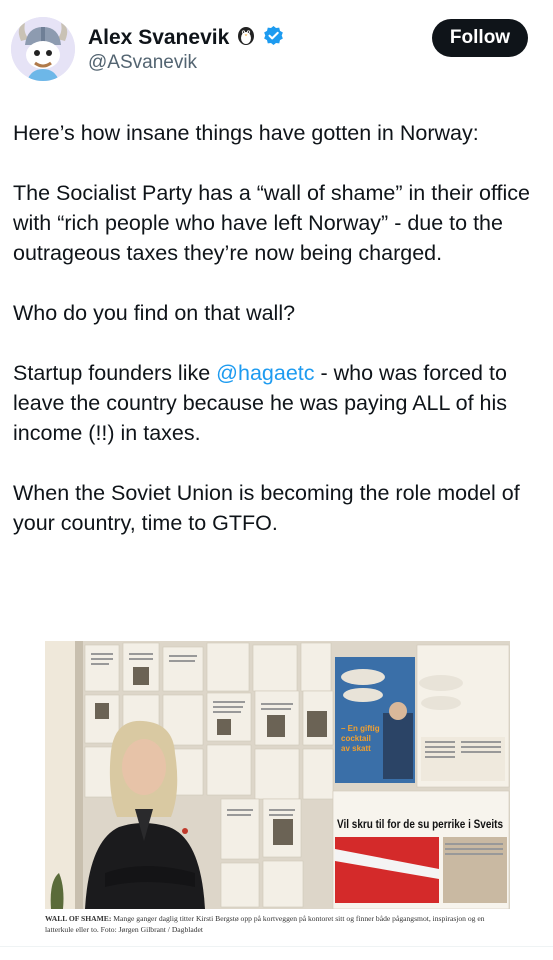 Image resolution: width=553 pixels, height=960 pixels. What do you see at coordinates (273, 38) in the screenshot?
I see `verified-badge-icon` at bounding box center [273, 38].